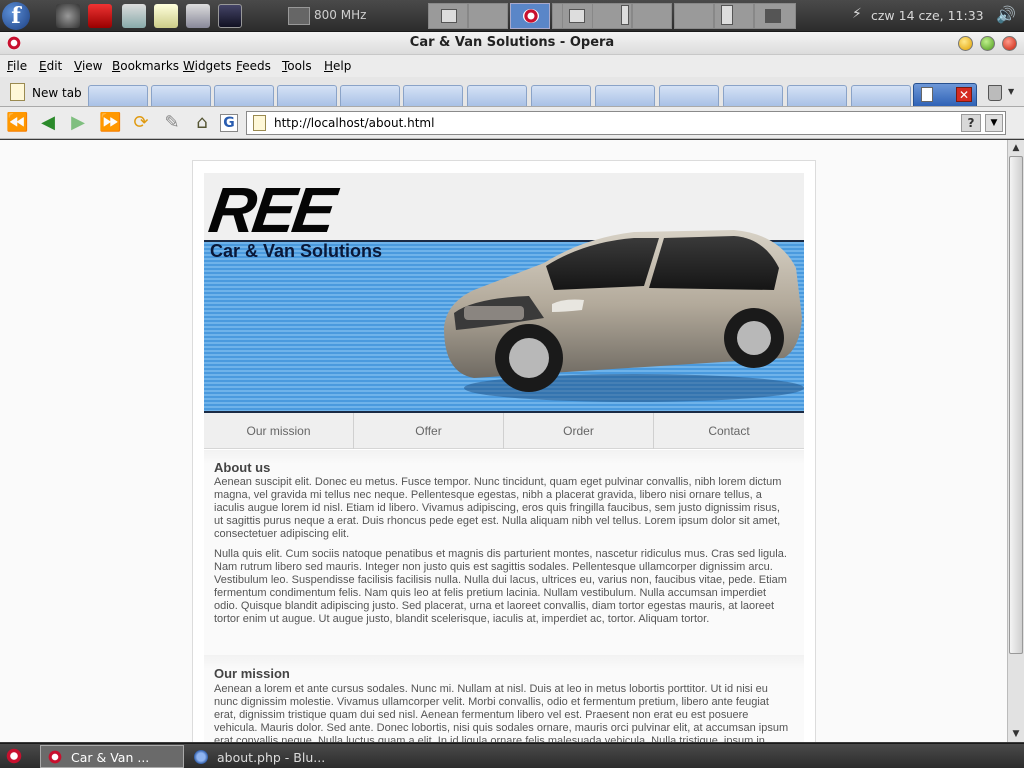 The image size is (1024, 768). What do you see at coordinates (201, 757) in the screenshot?
I see `editor-app-icon` at bounding box center [201, 757].